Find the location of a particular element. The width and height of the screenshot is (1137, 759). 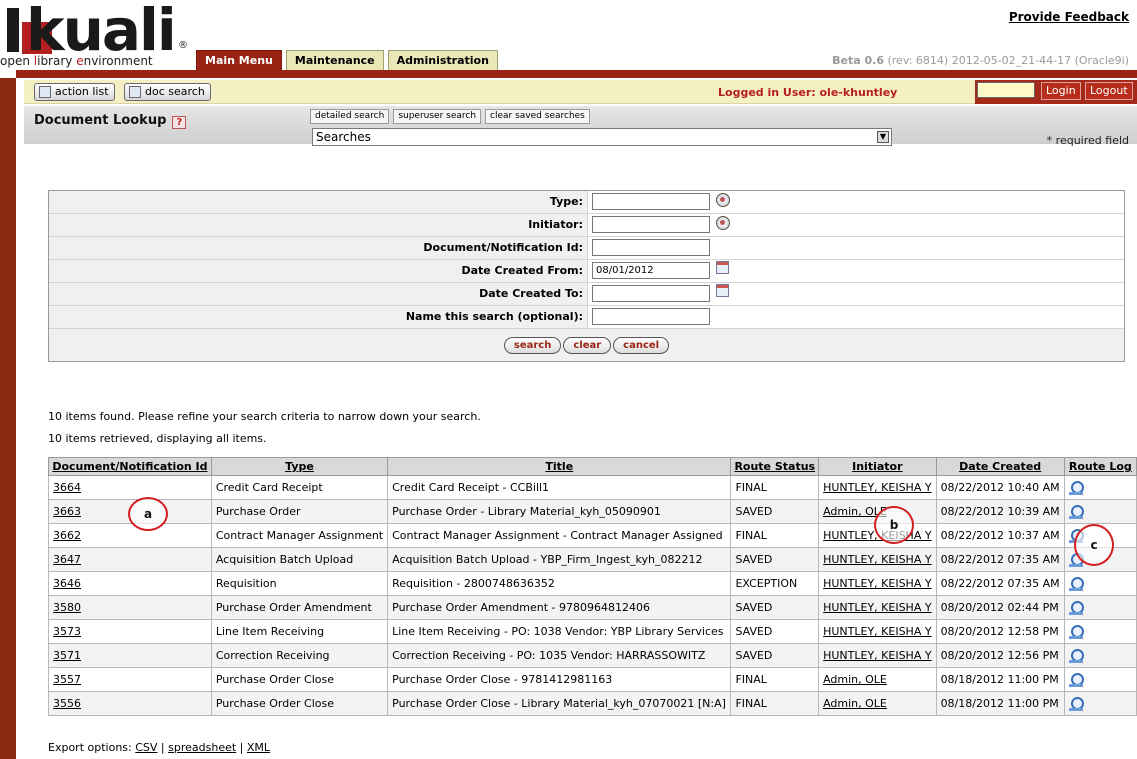

document-id-link: 3664 is located at coordinates (130, 487).